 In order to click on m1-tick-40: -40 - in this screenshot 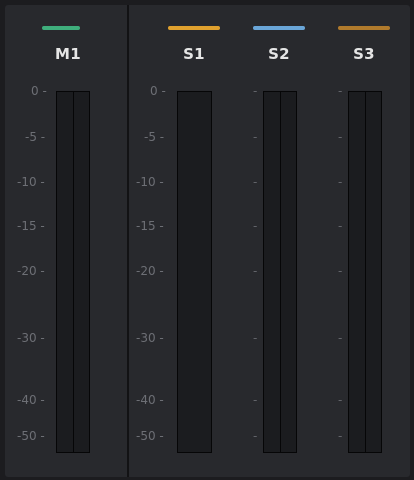, I will do `click(31, 400)`.